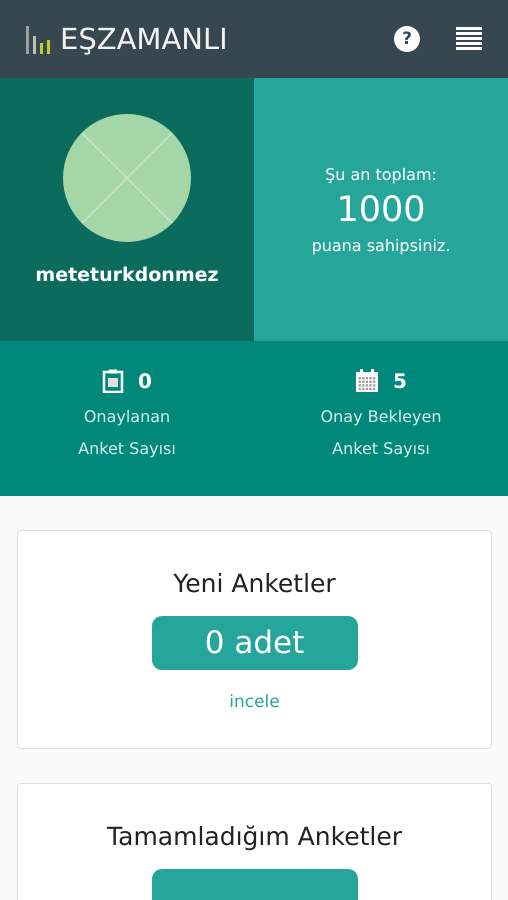 The height and width of the screenshot is (900, 508). What do you see at coordinates (144, 39) in the screenshot?
I see `brand-name: EŞZAMANLI` at bounding box center [144, 39].